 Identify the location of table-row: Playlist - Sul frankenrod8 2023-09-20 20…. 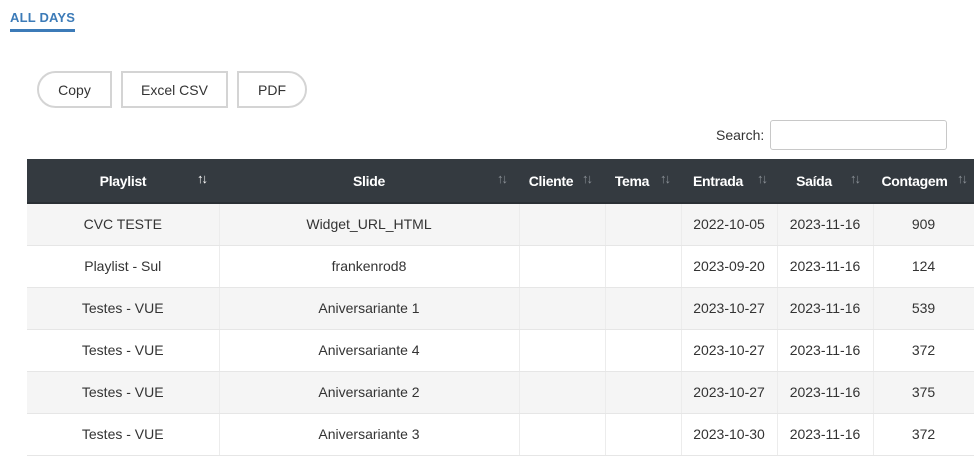
(500, 266).